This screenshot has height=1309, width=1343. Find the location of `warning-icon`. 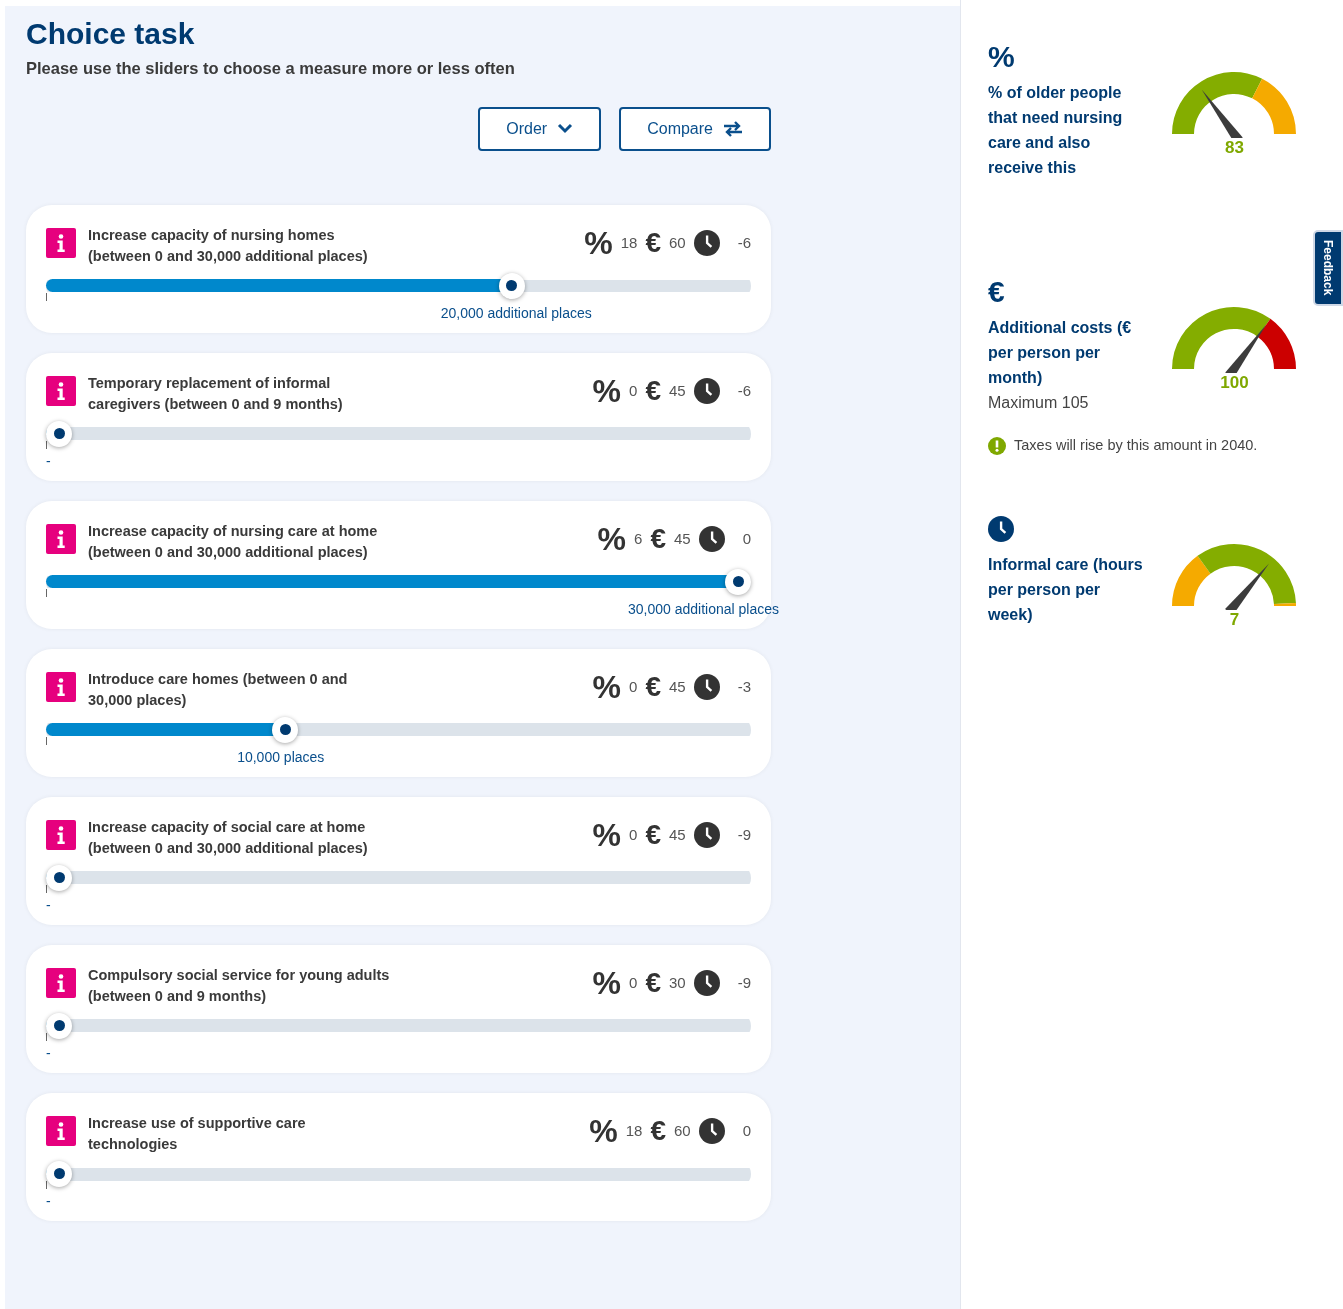

warning-icon is located at coordinates (997, 445).